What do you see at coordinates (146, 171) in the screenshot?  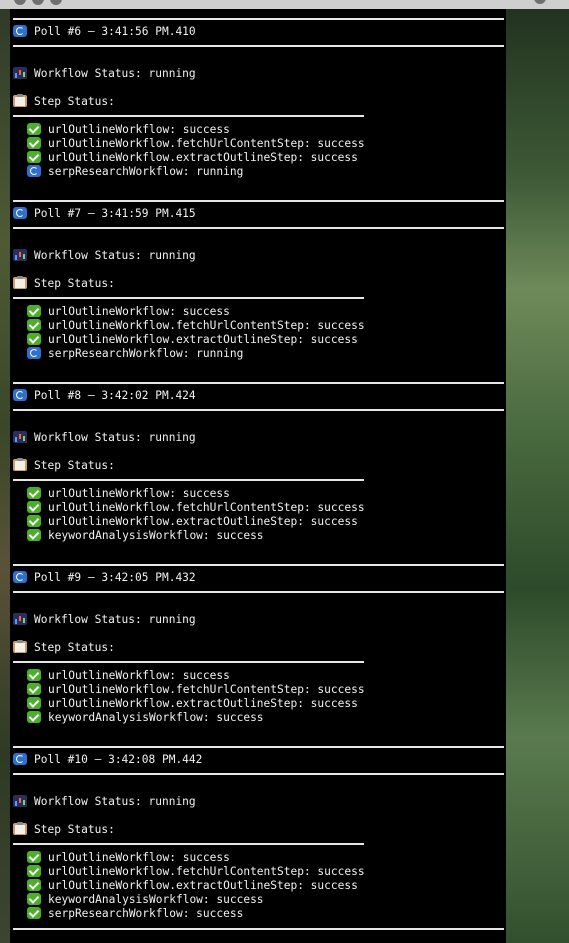 I see `step-status-row-text: serpResearchWorkflow: running` at bounding box center [146, 171].